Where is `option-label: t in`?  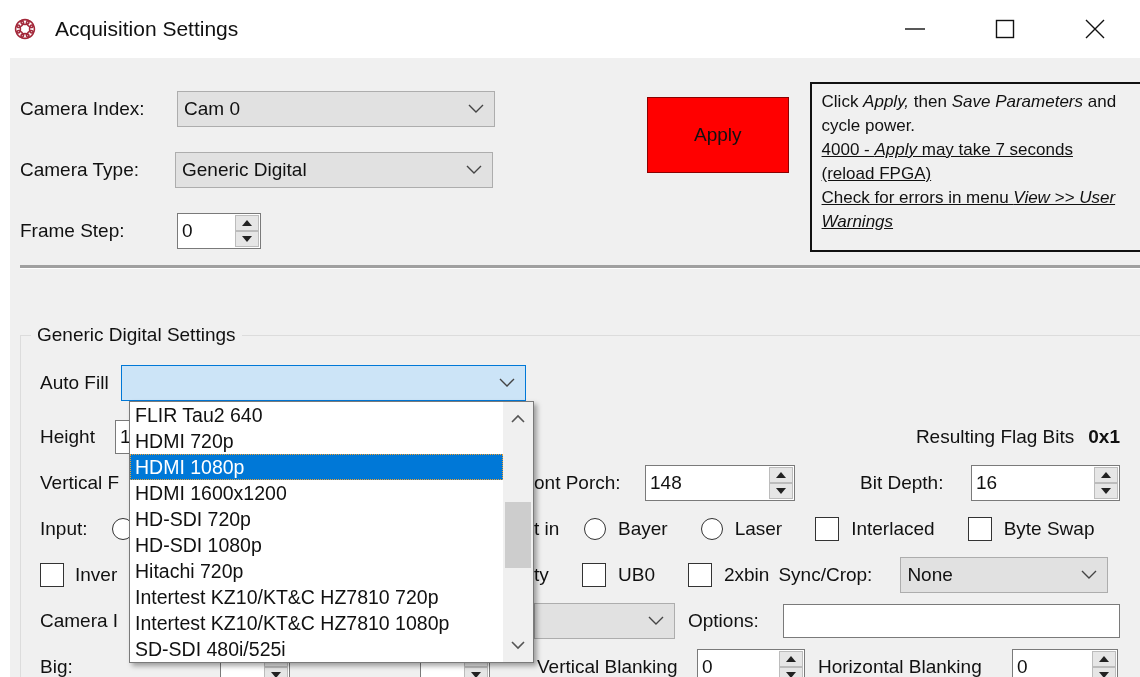
option-label: t in is located at coordinates (547, 529).